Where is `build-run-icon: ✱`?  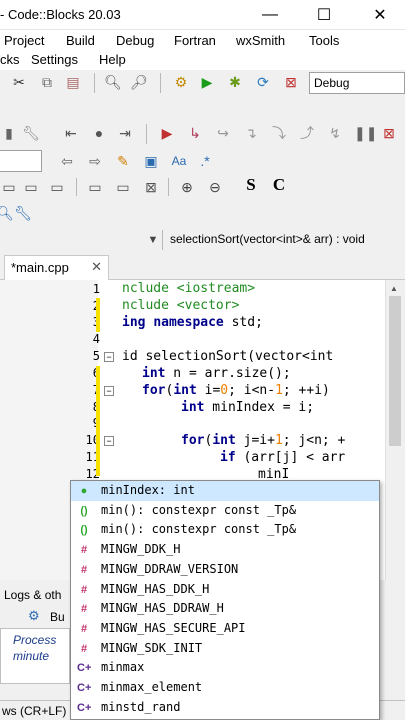
build-run-icon: ✱ is located at coordinates (235, 82).